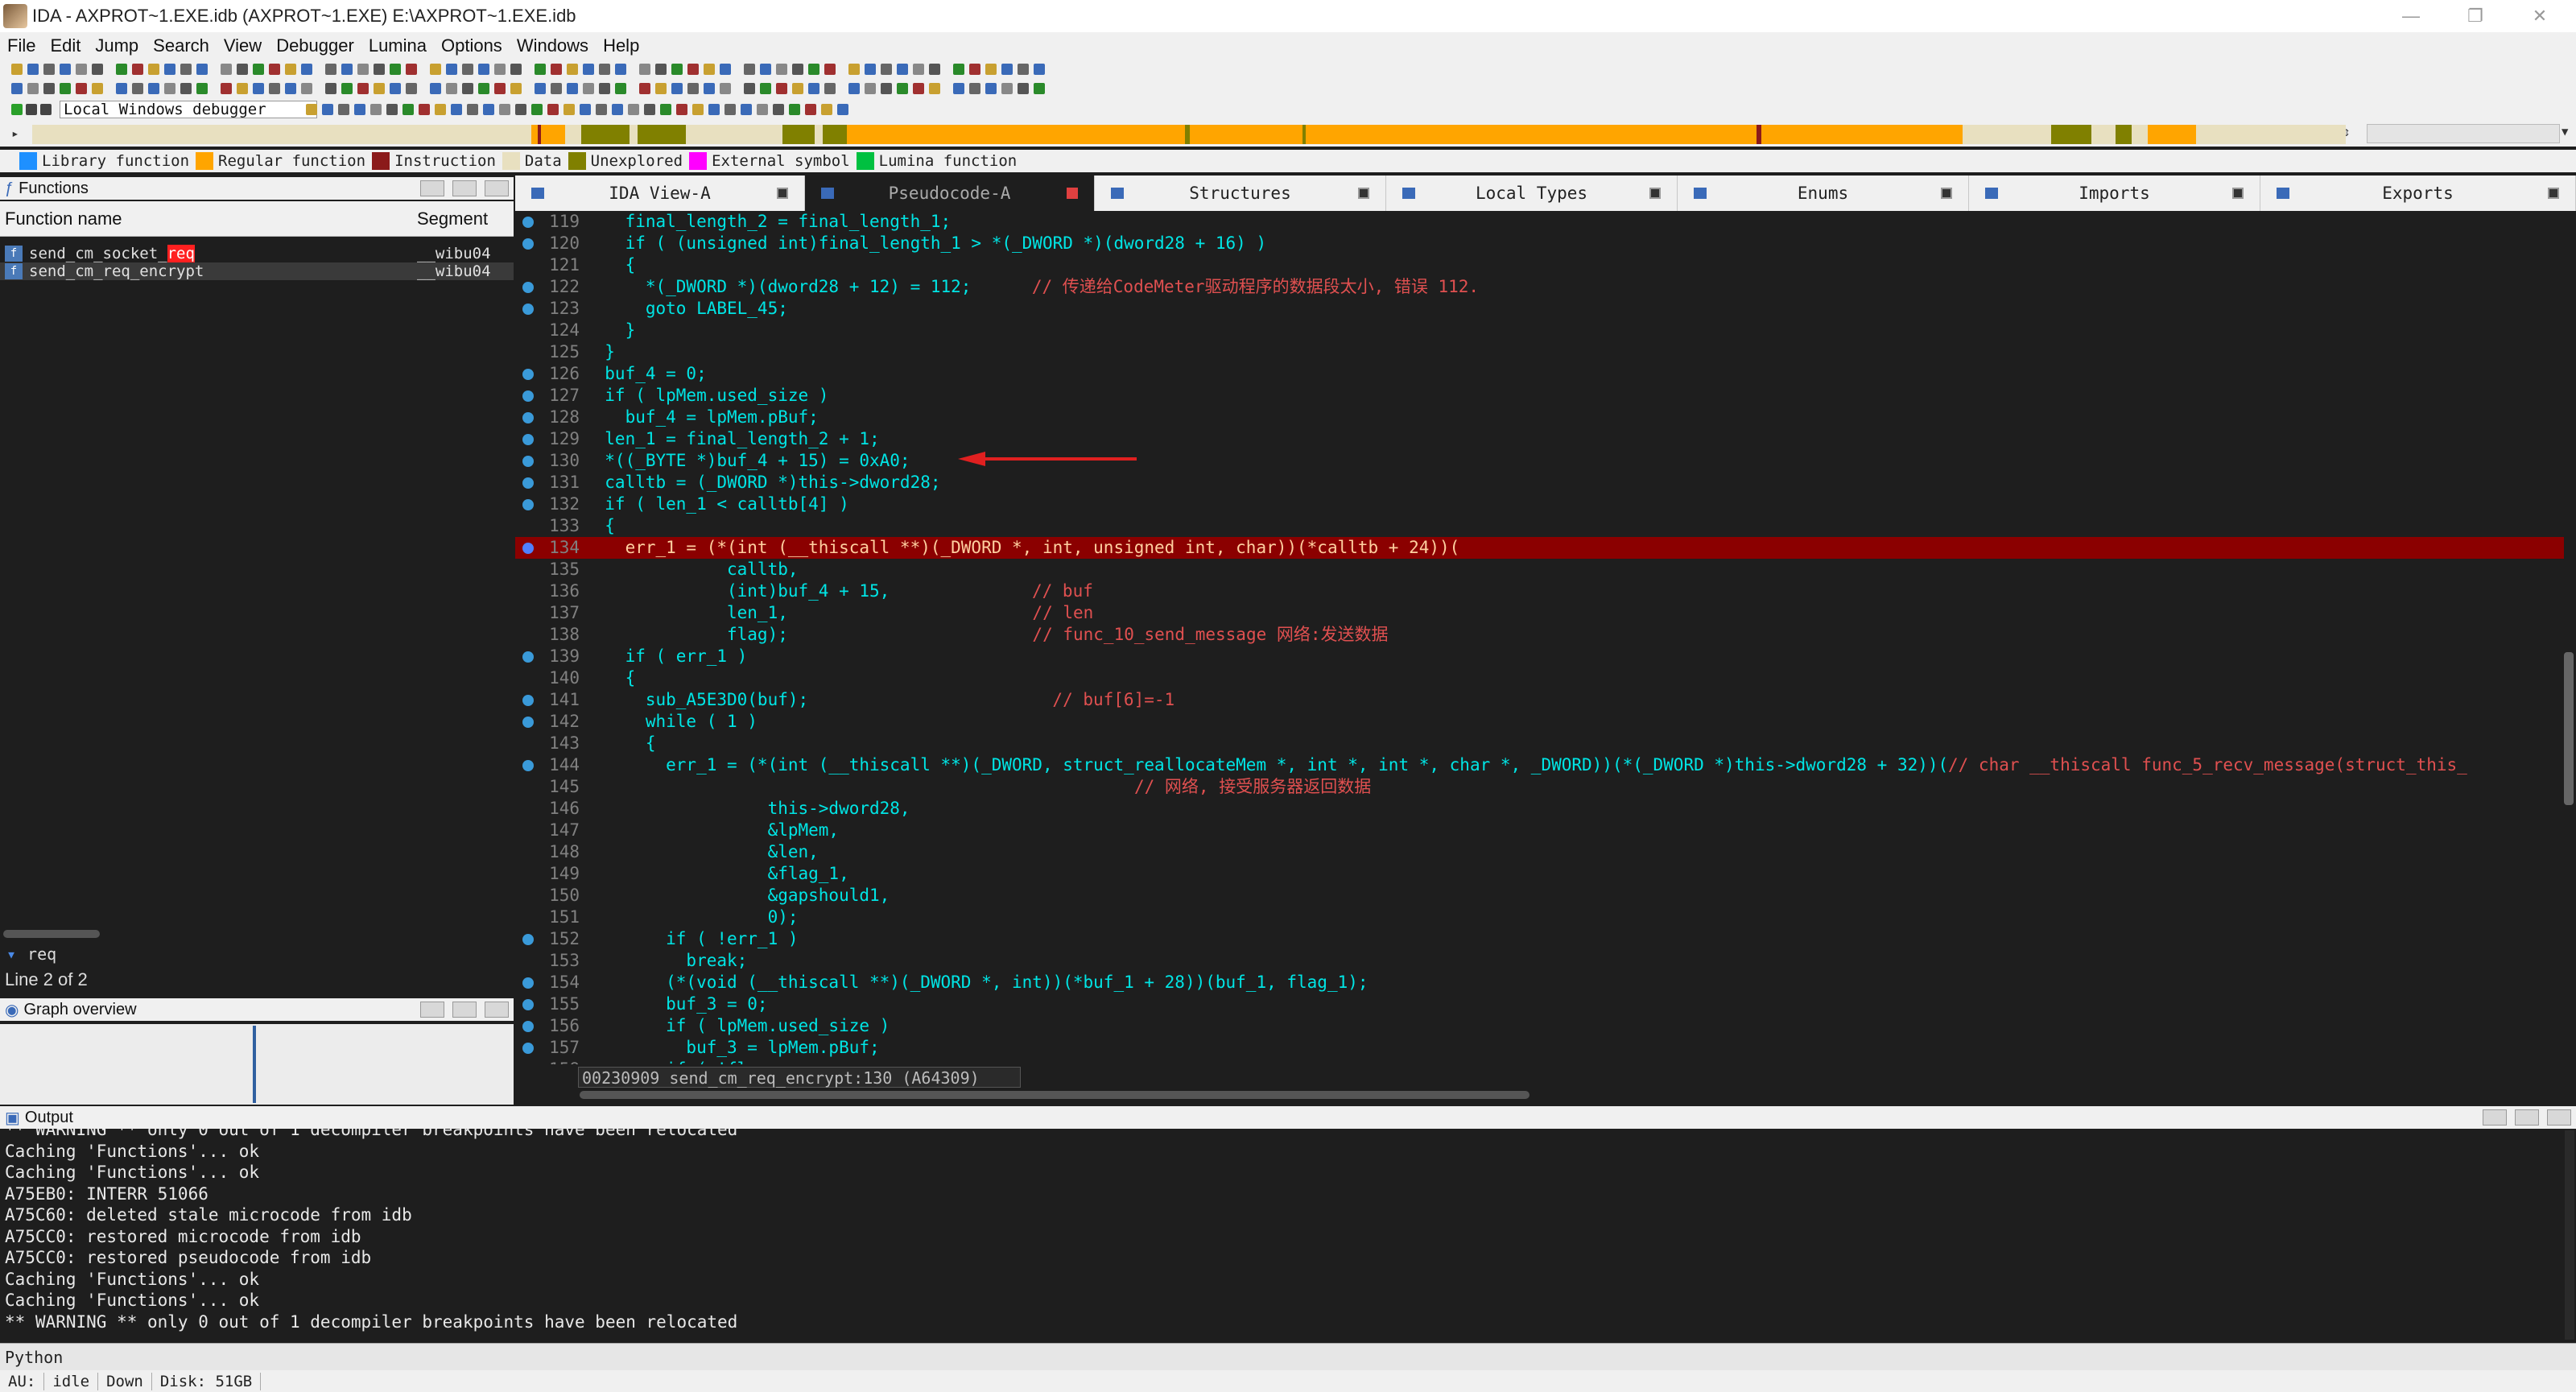 The image size is (2576, 1392). What do you see at coordinates (1055, 1095) in the screenshot?
I see `code-hscroll` at bounding box center [1055, 1095].